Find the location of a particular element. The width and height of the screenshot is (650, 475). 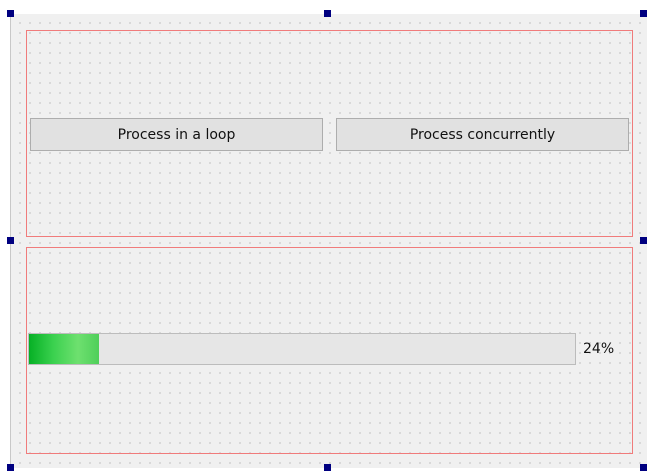

selection-handle-top-right is located at coordinates (643, 13).